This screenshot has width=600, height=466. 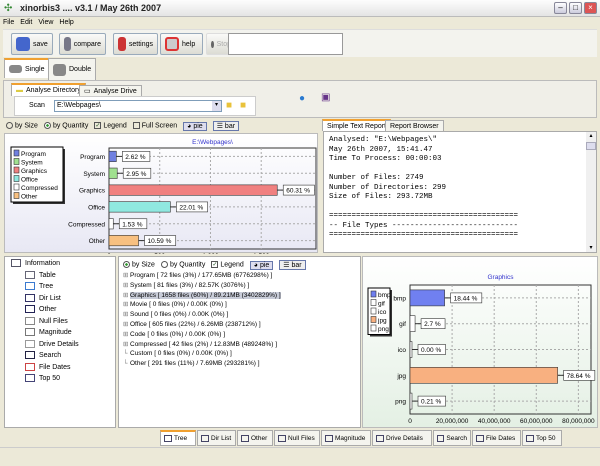 What do you see at coordinates (414, 125) in the screenshot?
I see `tab-report-browser: Report Browser` at bounding box center [414, 125].